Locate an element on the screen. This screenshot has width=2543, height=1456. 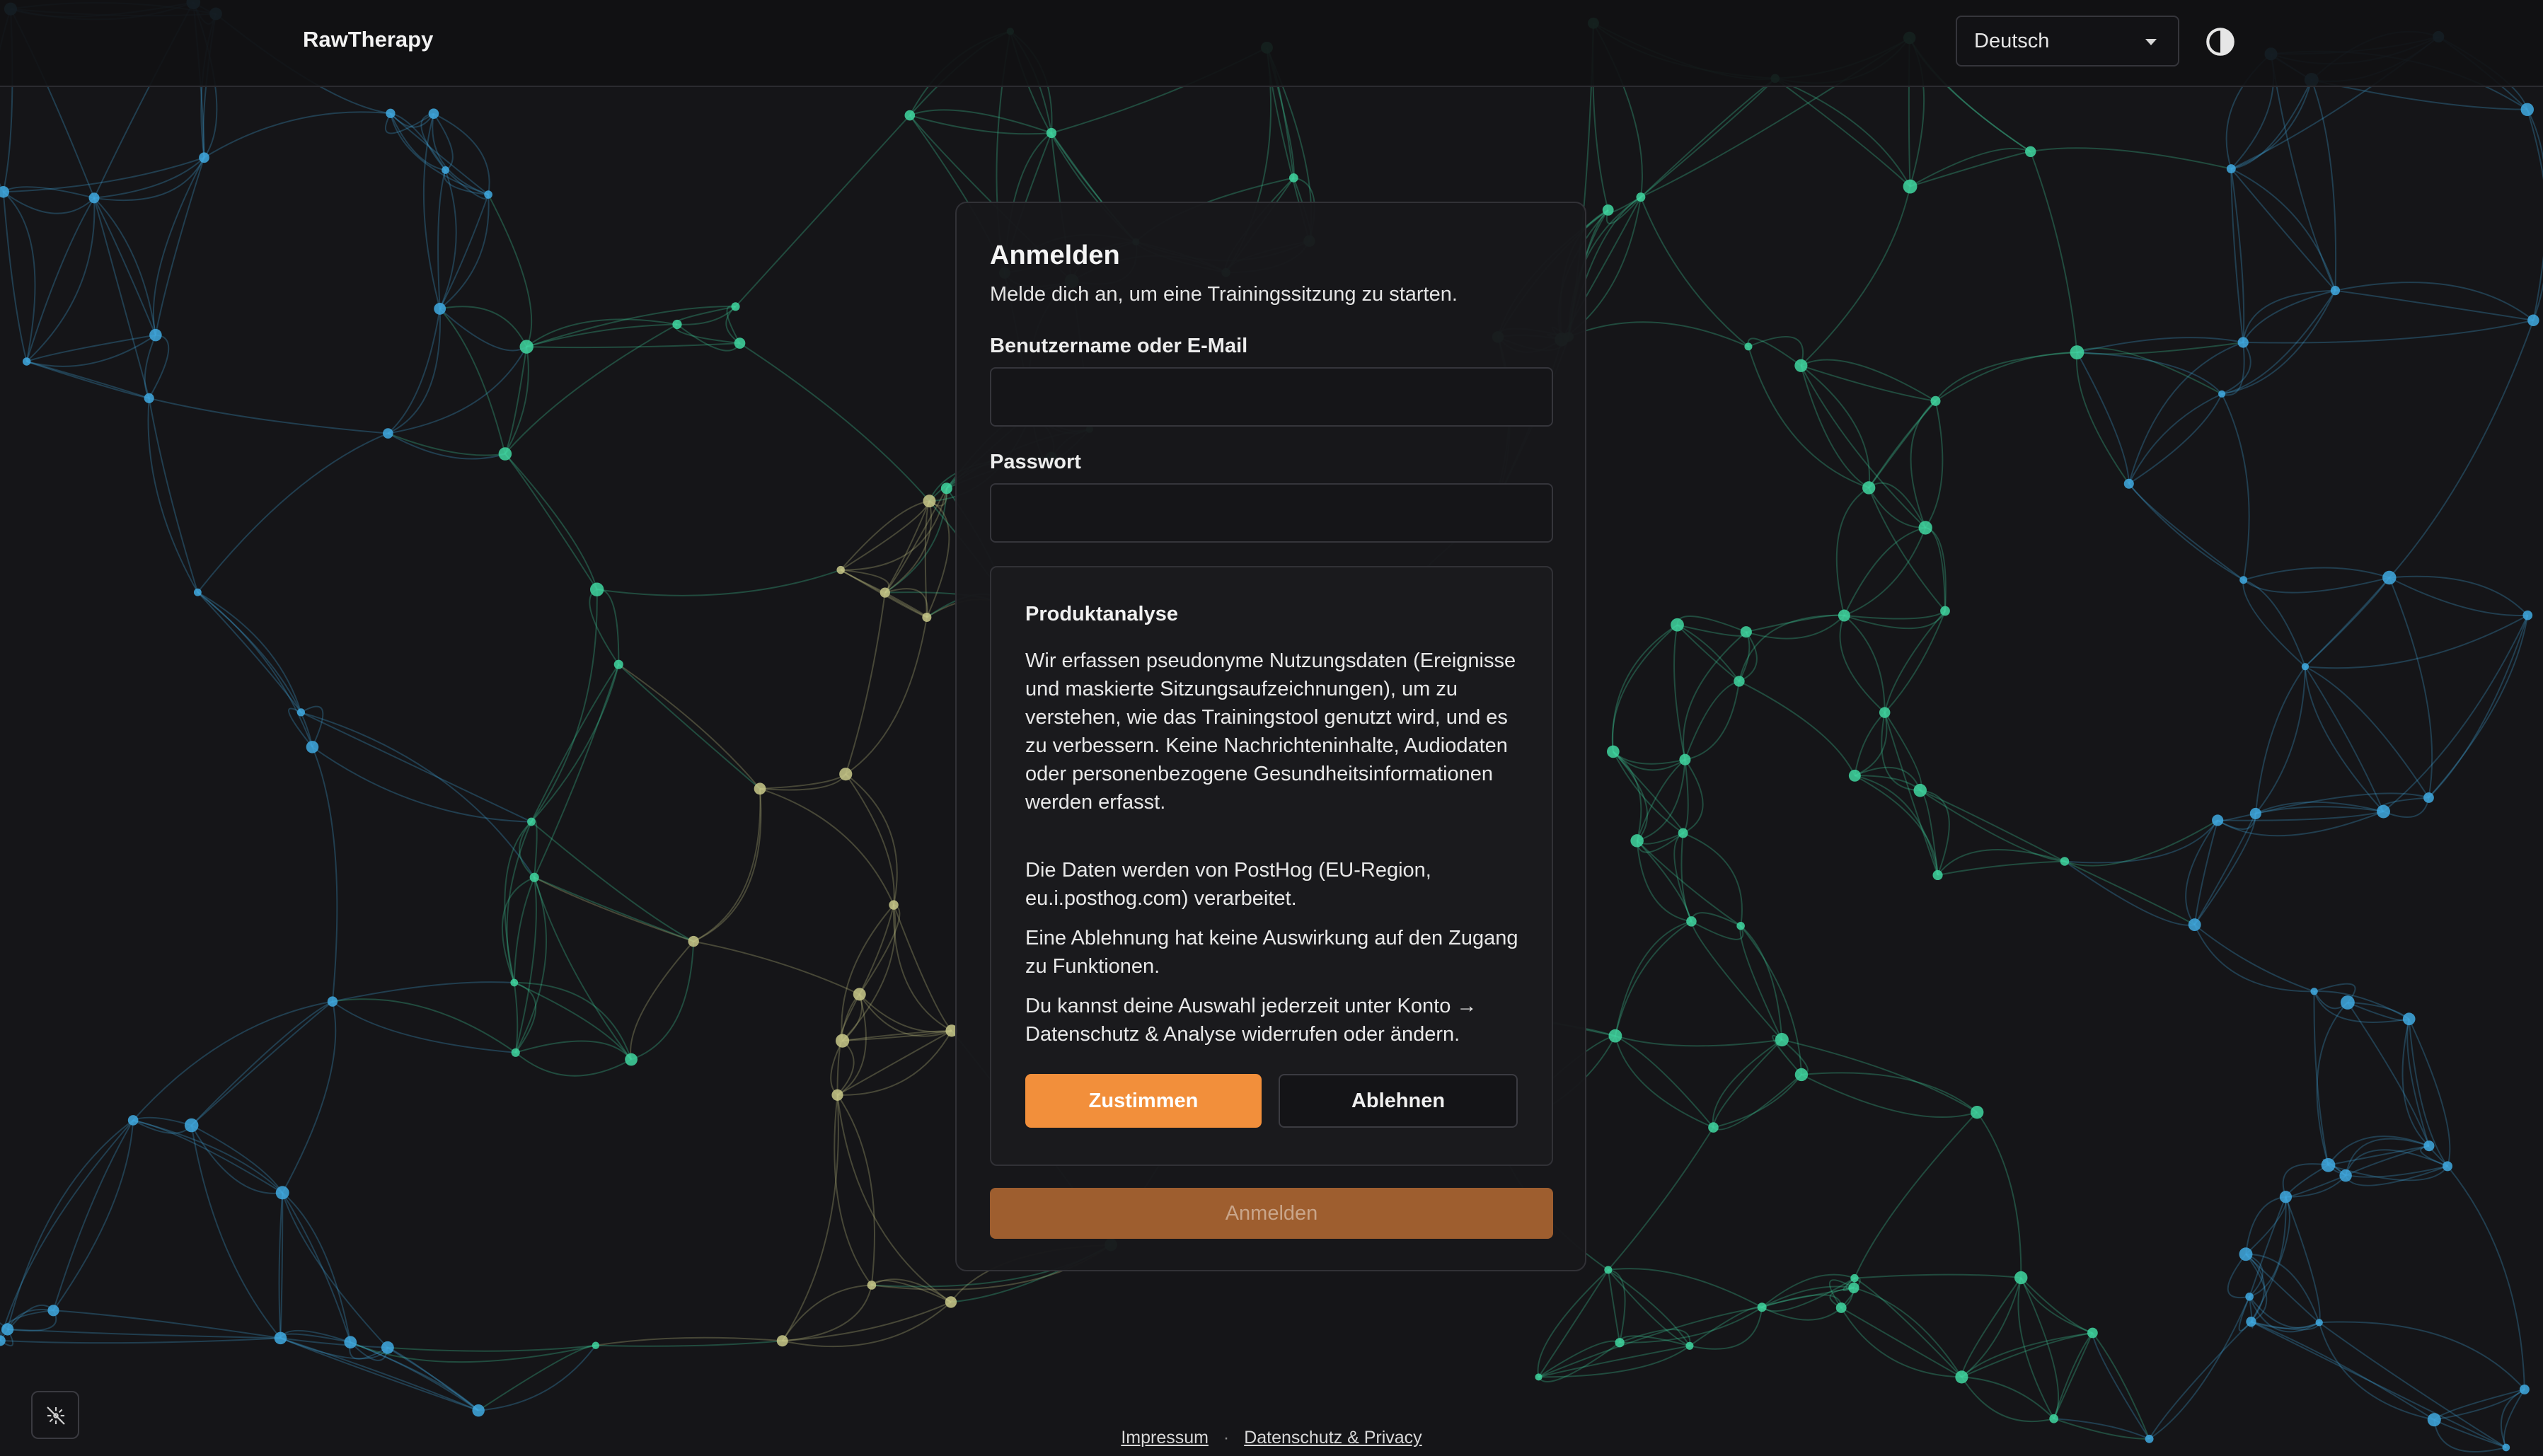
theme-toggle-button is located at coordinates (2220, 41).